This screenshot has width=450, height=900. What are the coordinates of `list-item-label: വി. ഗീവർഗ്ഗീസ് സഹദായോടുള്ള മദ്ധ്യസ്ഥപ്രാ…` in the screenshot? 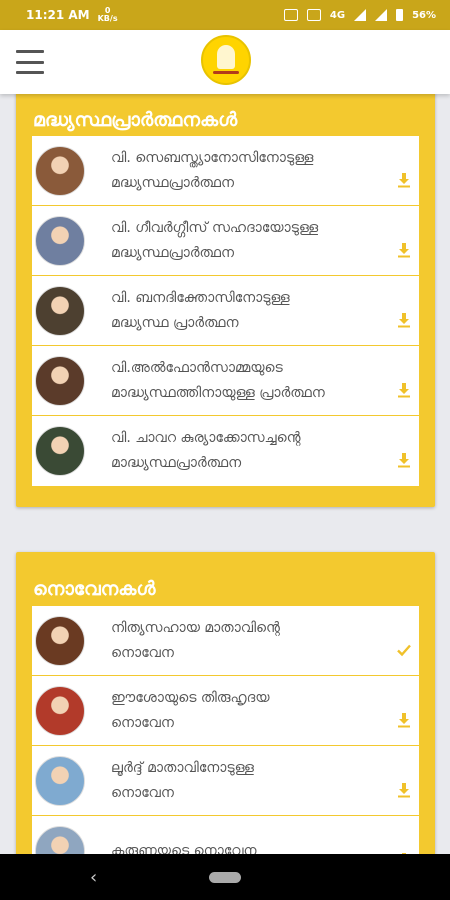 It's located at (215, 240).